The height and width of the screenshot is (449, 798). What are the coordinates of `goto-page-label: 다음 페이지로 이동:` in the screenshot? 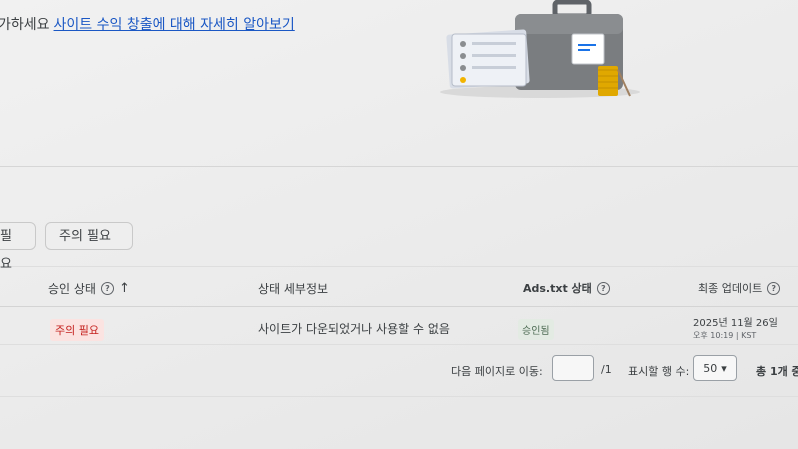 It's located at (497, 371).